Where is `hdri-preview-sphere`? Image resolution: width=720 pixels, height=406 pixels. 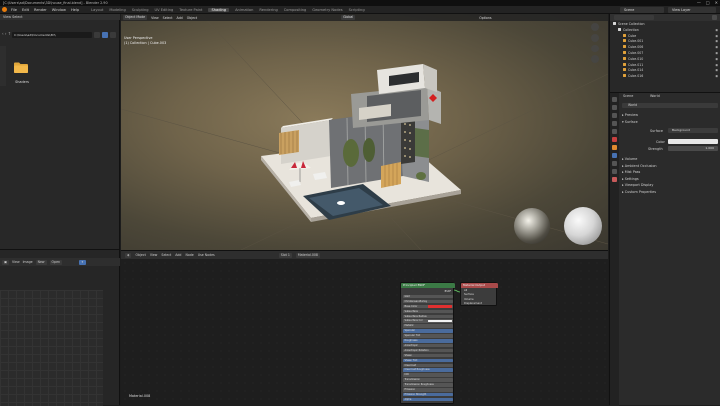
hdri-preview-sphere is located at coordinates (532, 226).